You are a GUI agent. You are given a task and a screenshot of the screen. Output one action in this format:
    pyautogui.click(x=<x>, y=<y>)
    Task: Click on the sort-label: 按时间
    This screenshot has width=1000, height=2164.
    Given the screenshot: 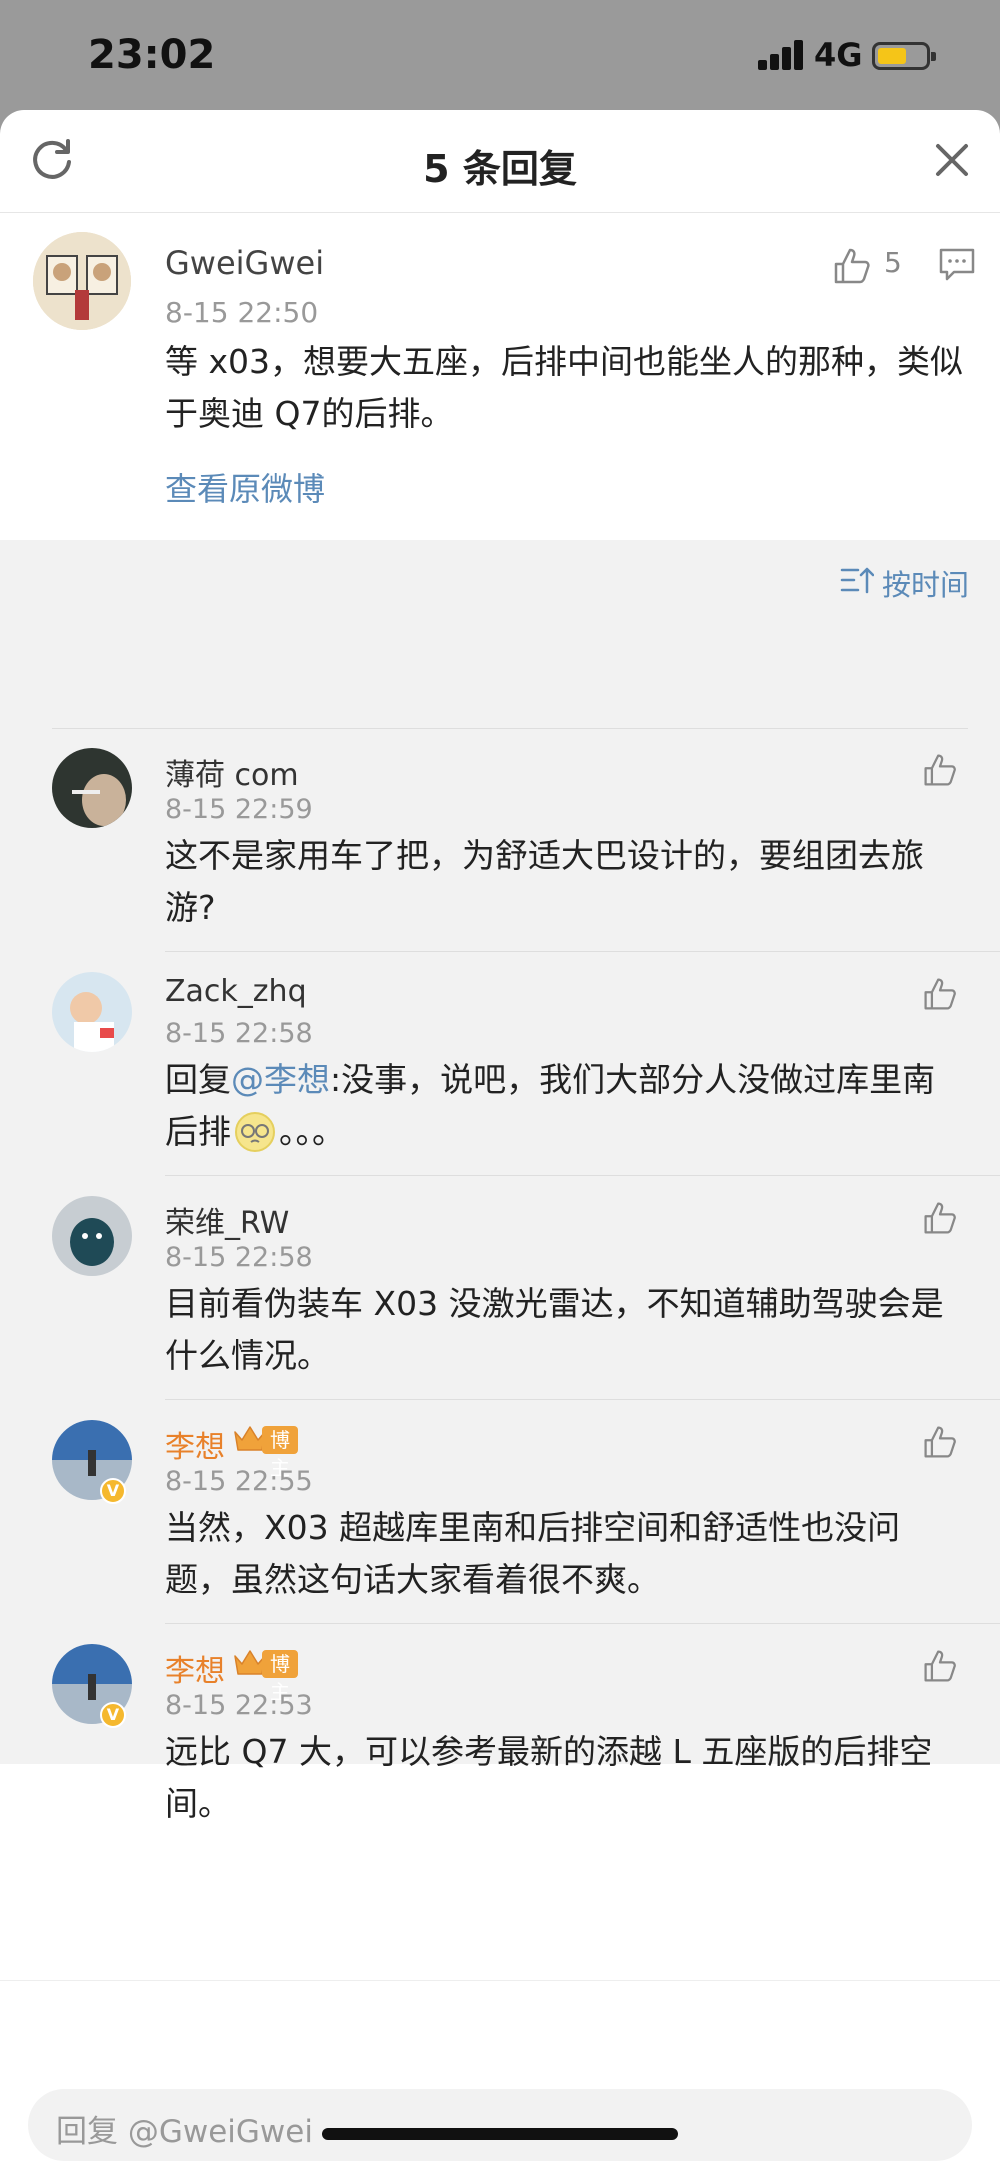 What is the action you would take?
    pyautogui.click(x=926, y=585)
    